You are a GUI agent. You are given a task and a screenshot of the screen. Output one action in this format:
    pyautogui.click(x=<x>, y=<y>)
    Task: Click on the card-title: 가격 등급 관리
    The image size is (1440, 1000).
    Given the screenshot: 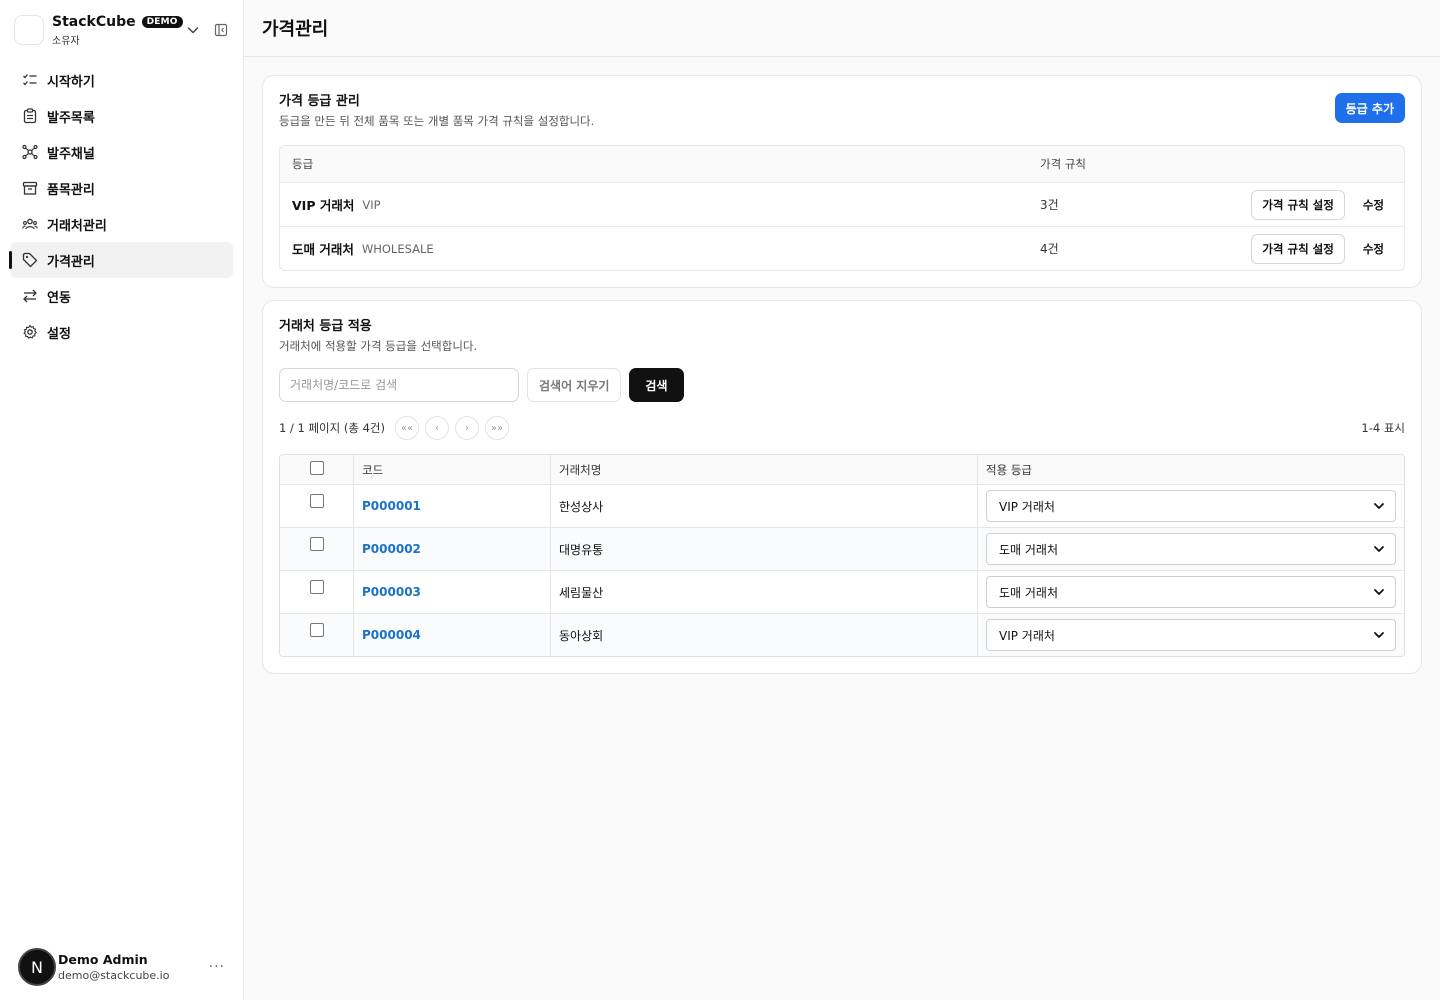 What is the action you would take?
    pyautogui.click(x=319, y=101)
    